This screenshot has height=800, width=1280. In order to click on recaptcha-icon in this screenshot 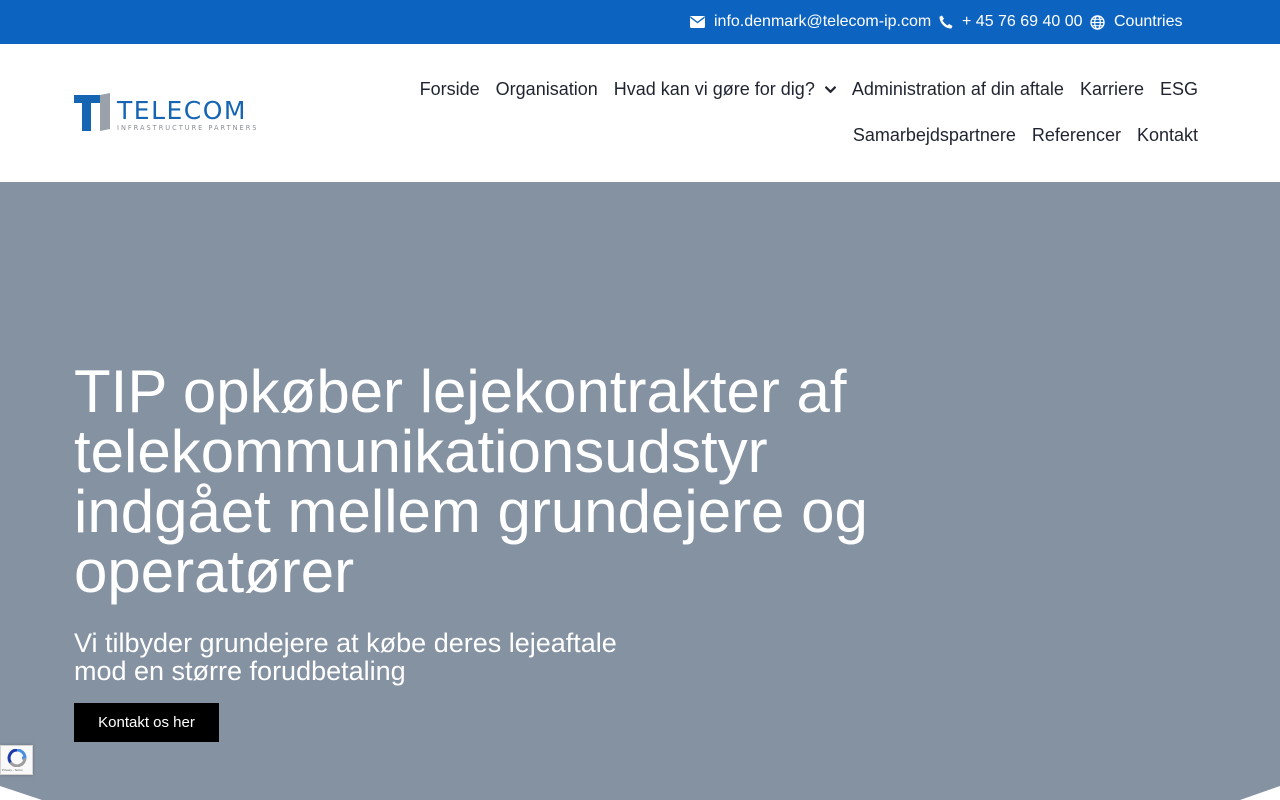, I will do `click(17, 758)`.